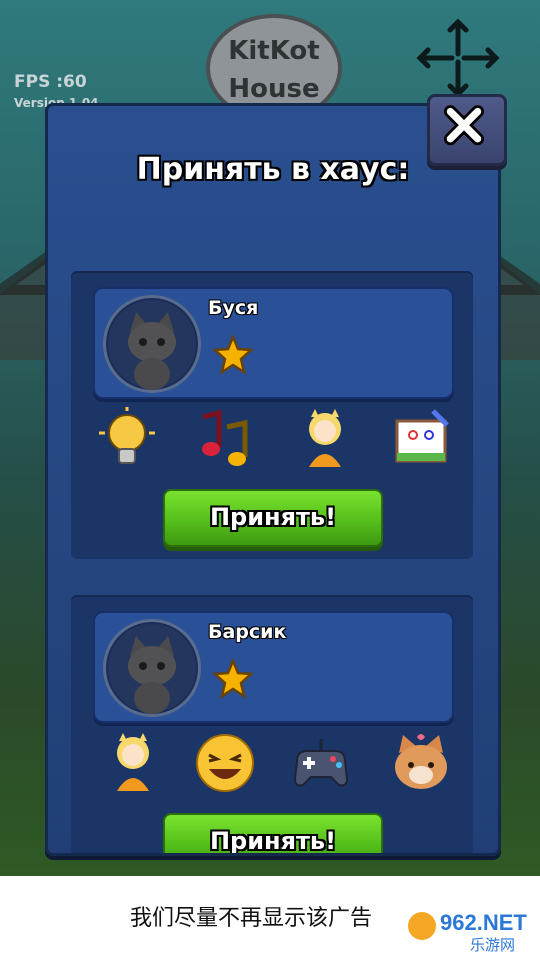  Describe the element at coordinates (321, 763) in the screenshot. I see `gamepad-icon` at that location.